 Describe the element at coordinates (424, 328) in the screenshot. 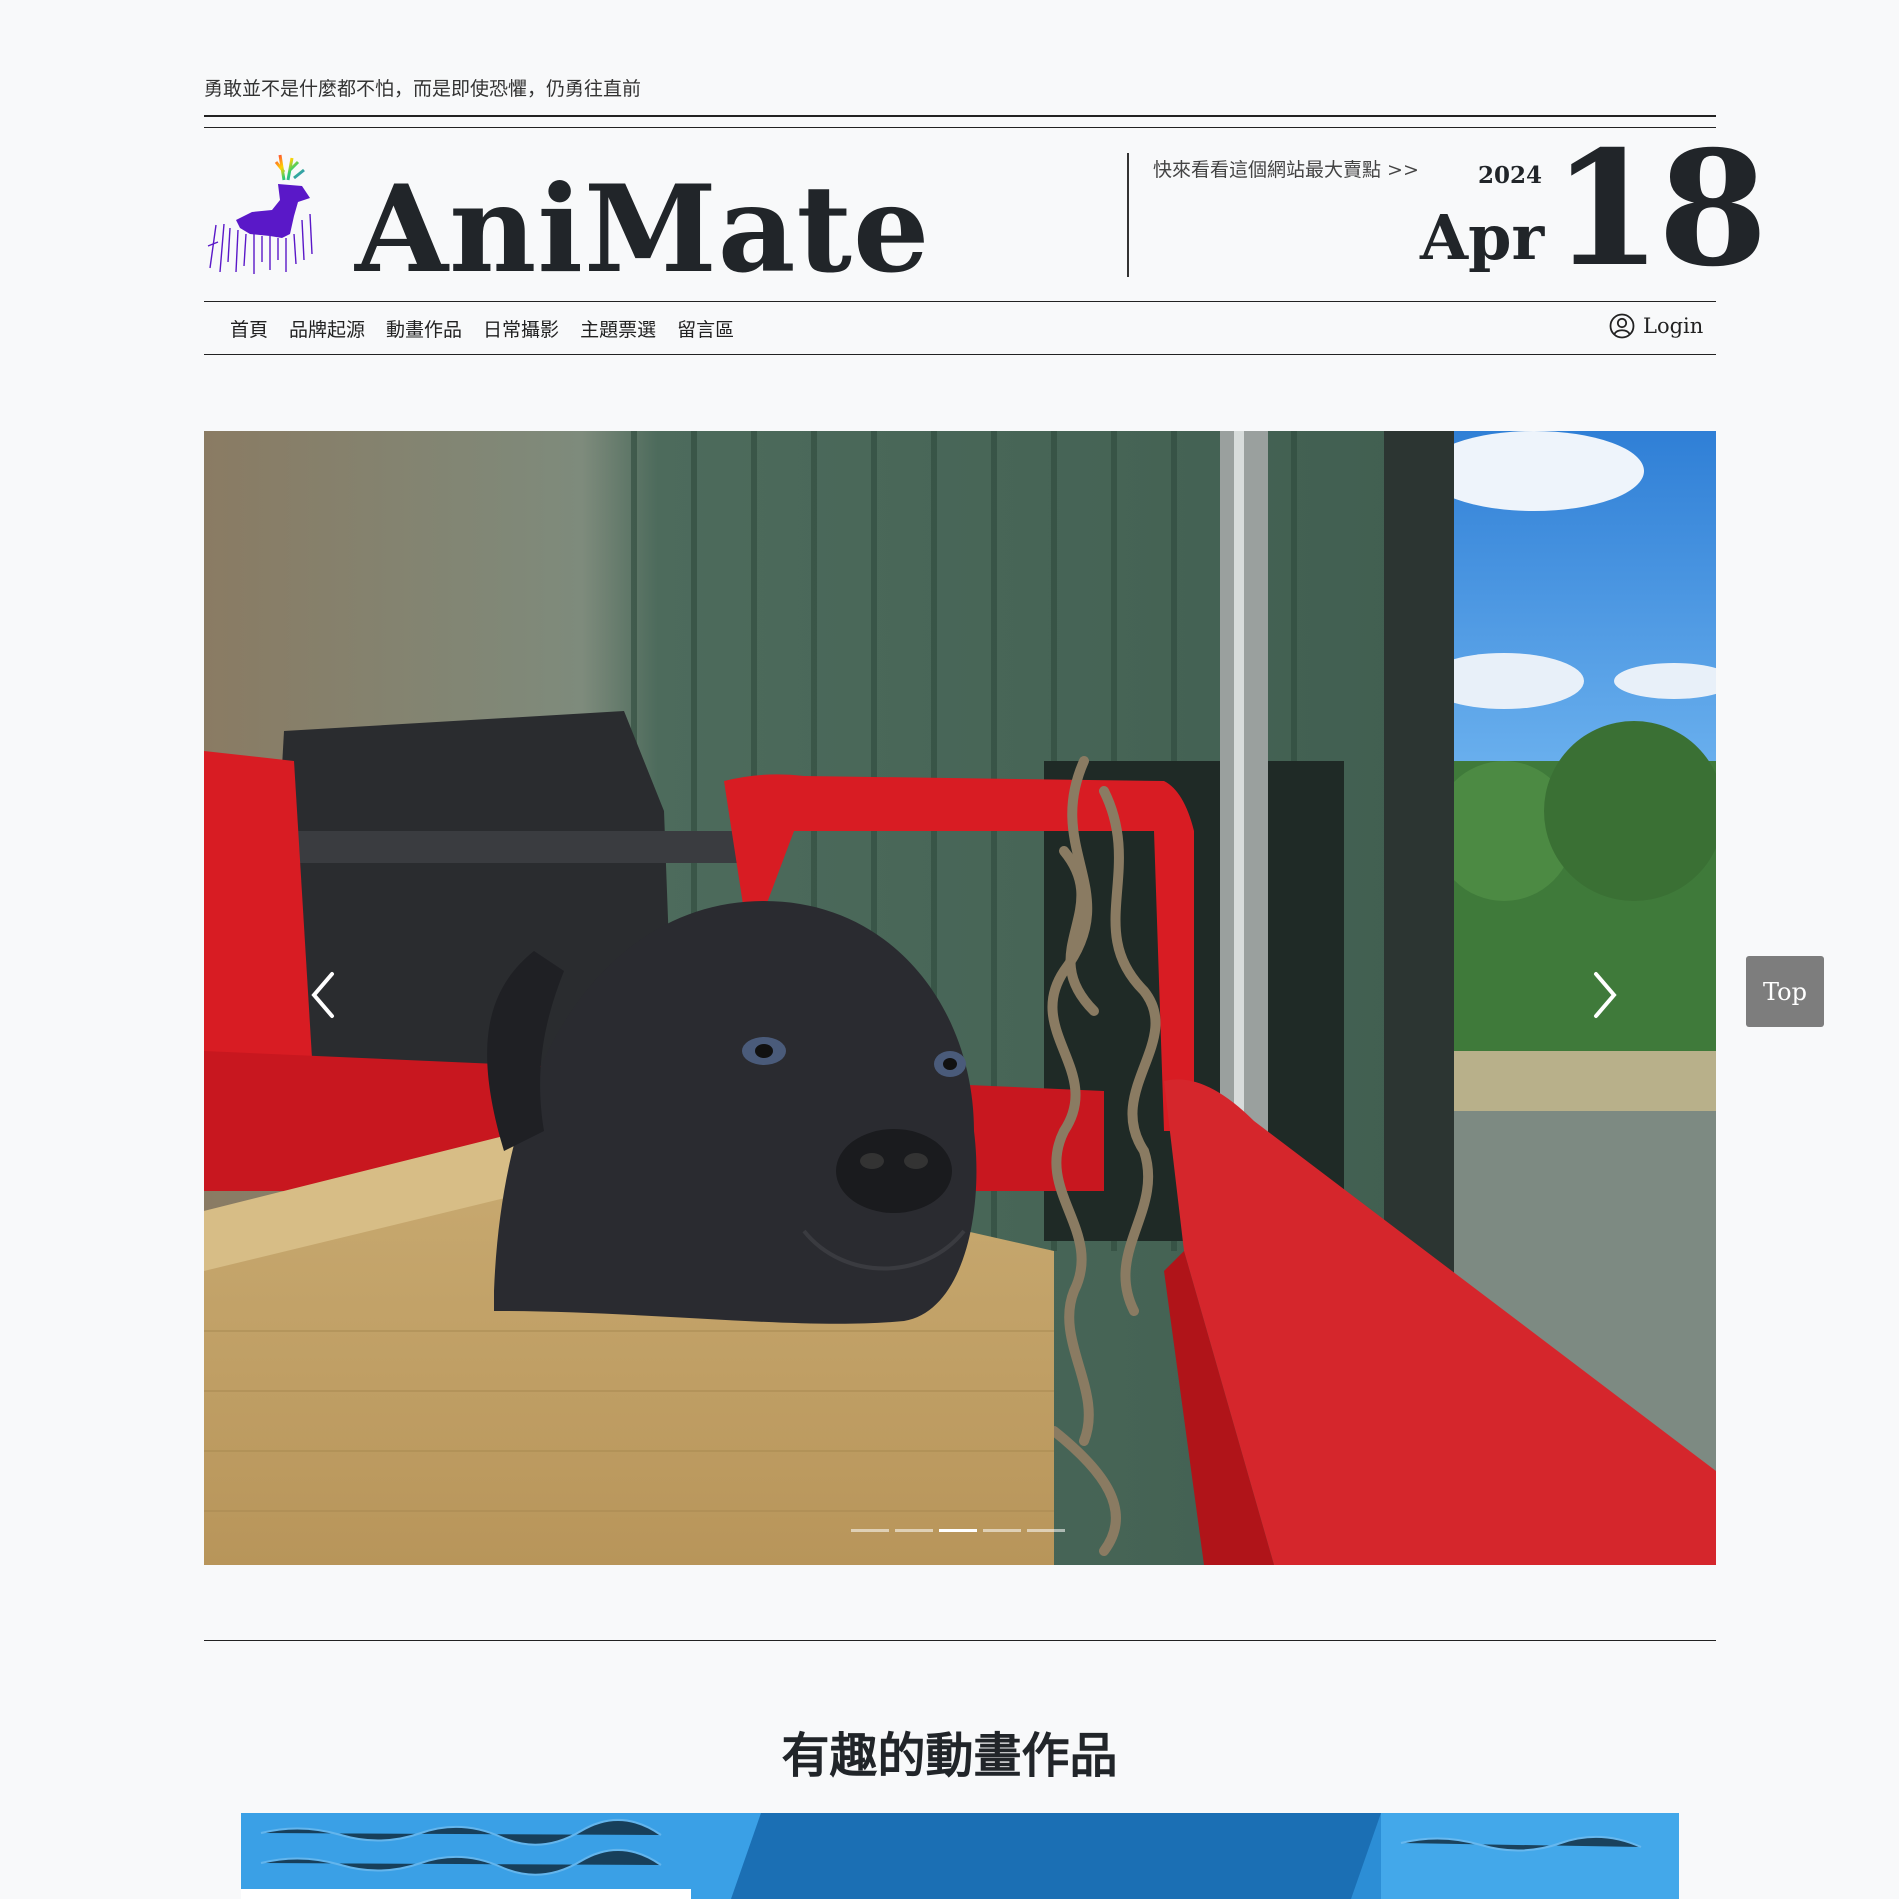

I see `nav-item-animations: 動畫作品` at that location.